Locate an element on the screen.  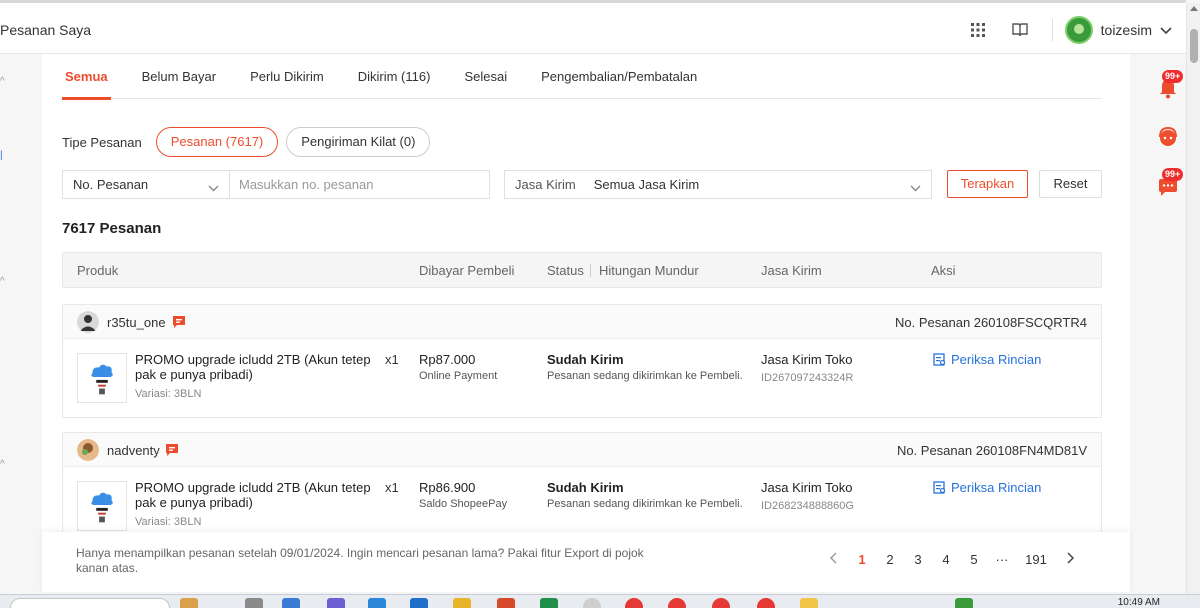
pagination: 1 2 3 4 5 ··· 191 is located at coordinates (952, 559).